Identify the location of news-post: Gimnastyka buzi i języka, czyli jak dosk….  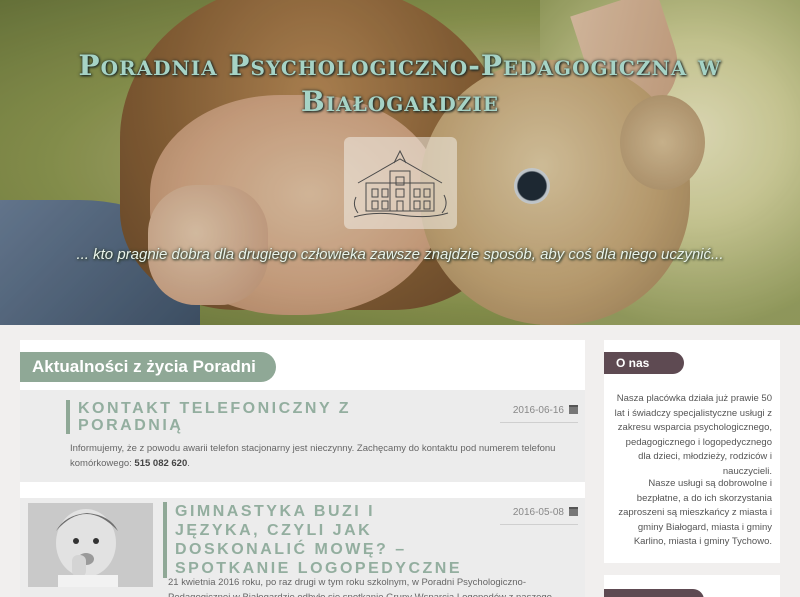
(302, 547).